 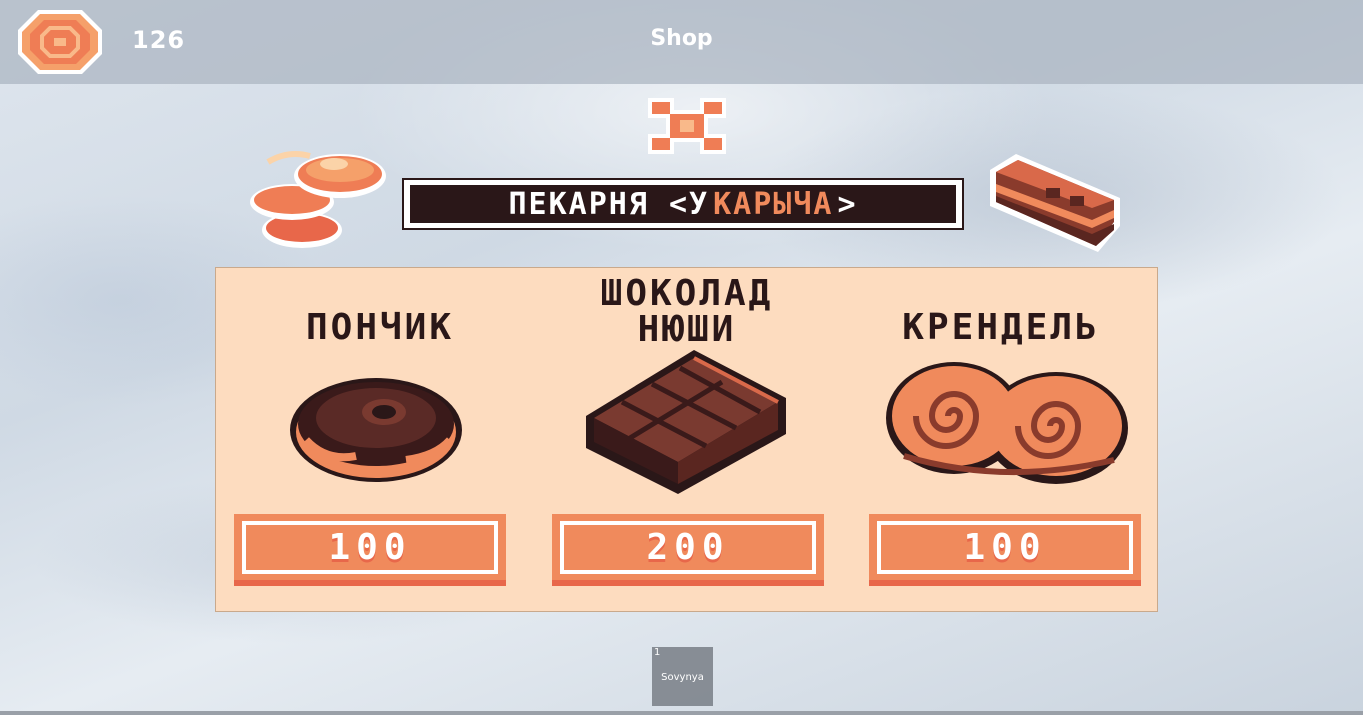 I want to click on buy-button-chocolate: 200, so click(x=688, y=550).